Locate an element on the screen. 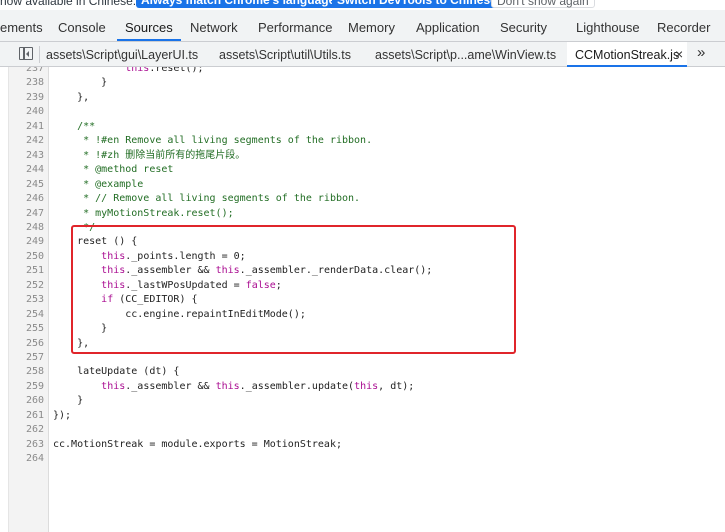 Image resolution: width=725 pixels, height=532 pixels. code-token: * !#zh 删除当前所有的拖尾片段。 is located at coordinates (149, 155).